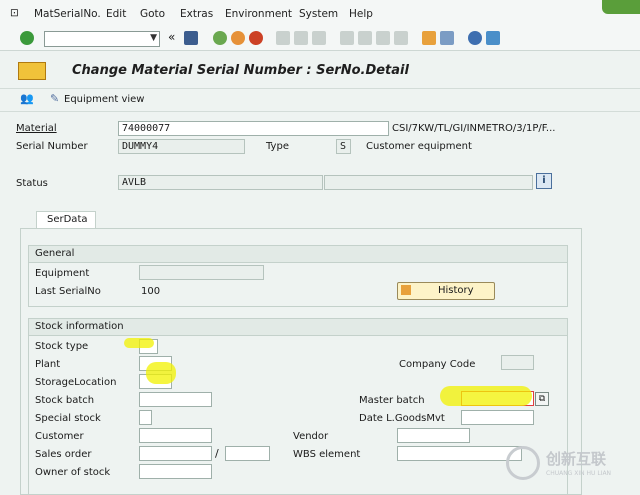  What do you see at coordinates (253, 128) in the screenshot?
I see `material-field: 74000077` at bounding box center [253, 128].